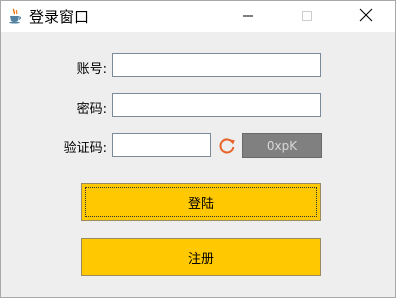 The width and height of the screenshot is (396, 298). I want to click on close-icon, so click(366, 16).